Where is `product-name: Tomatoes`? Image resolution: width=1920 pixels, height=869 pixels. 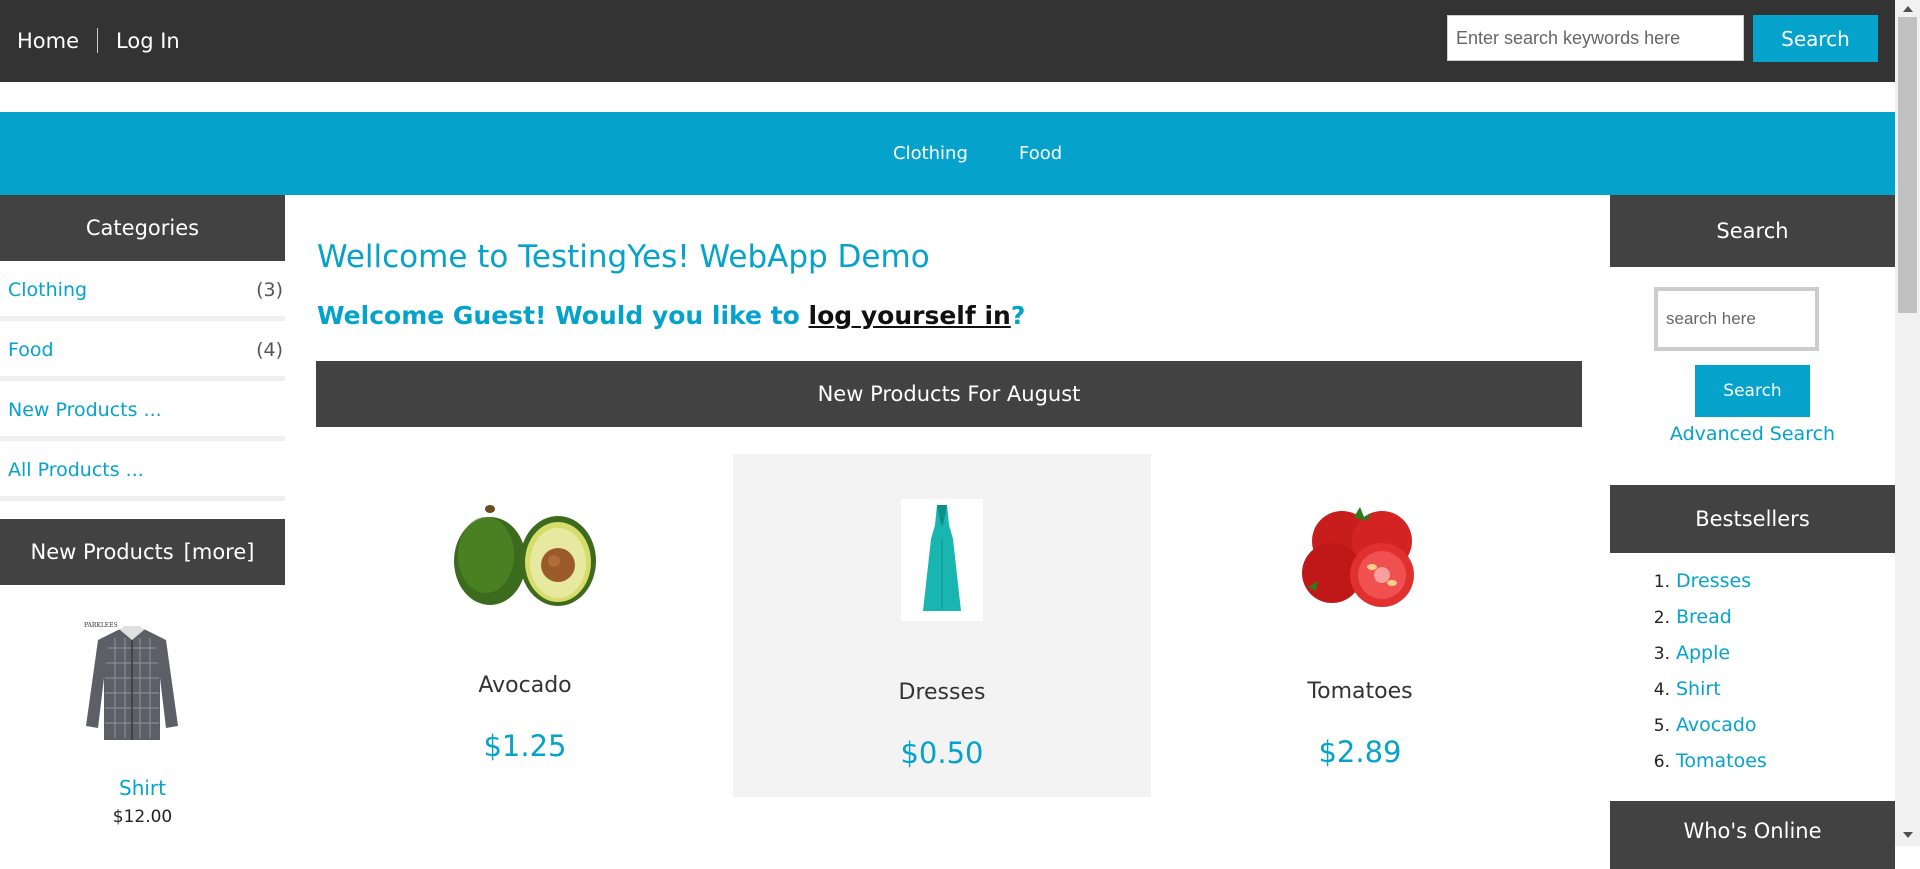
product-name: Tomatoes is located at coordinates (1360, 691).